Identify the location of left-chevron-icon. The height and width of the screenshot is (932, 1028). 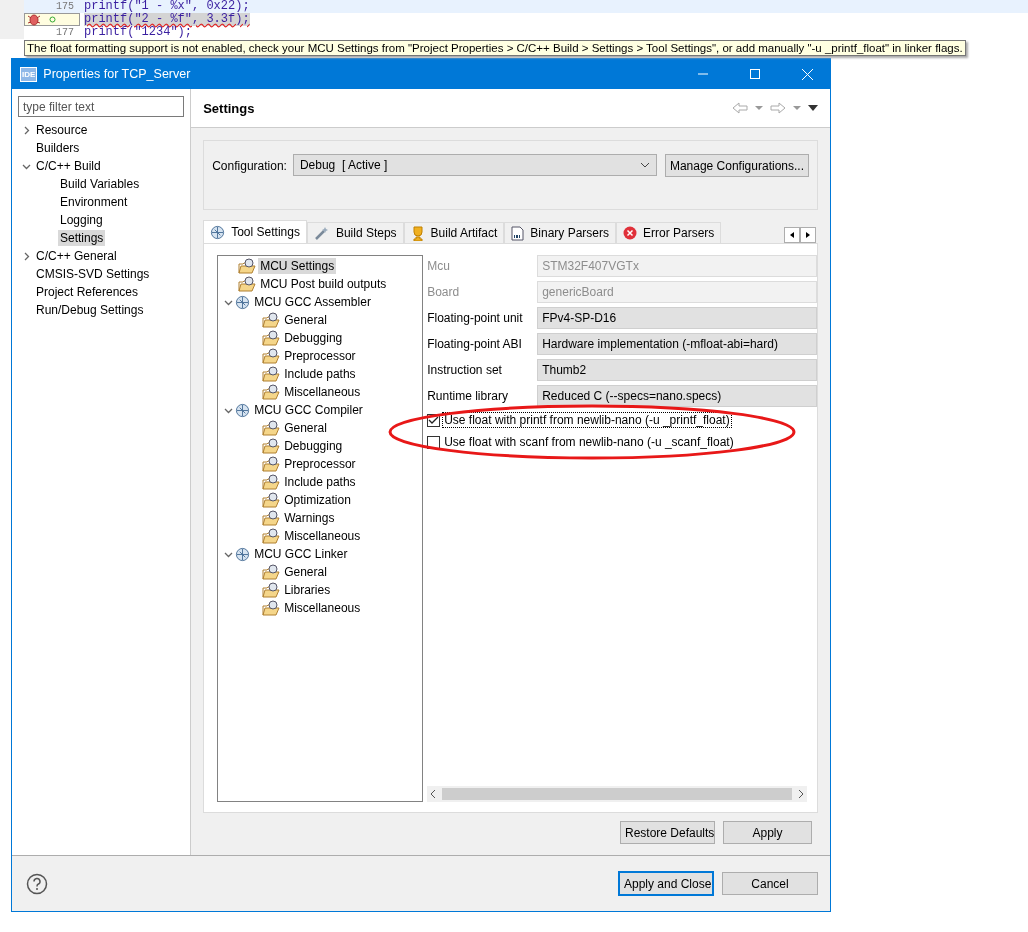
(434, 794).